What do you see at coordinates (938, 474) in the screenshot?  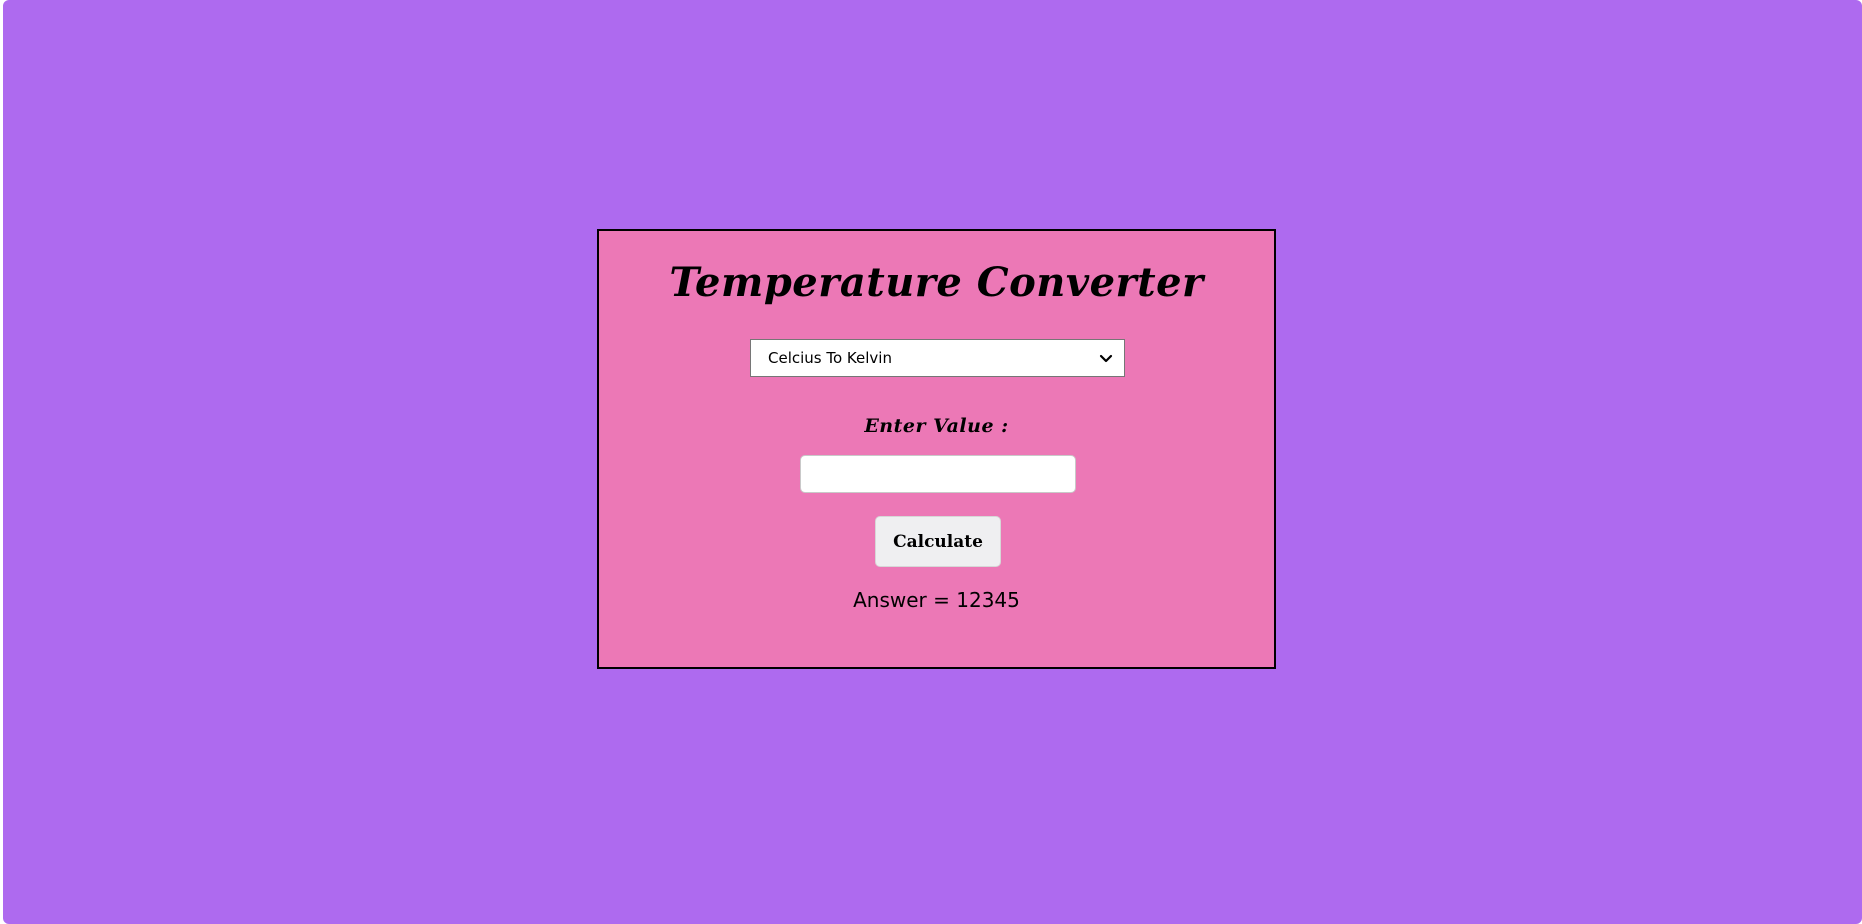 I see `value-input` at bounding box center [938, 474].